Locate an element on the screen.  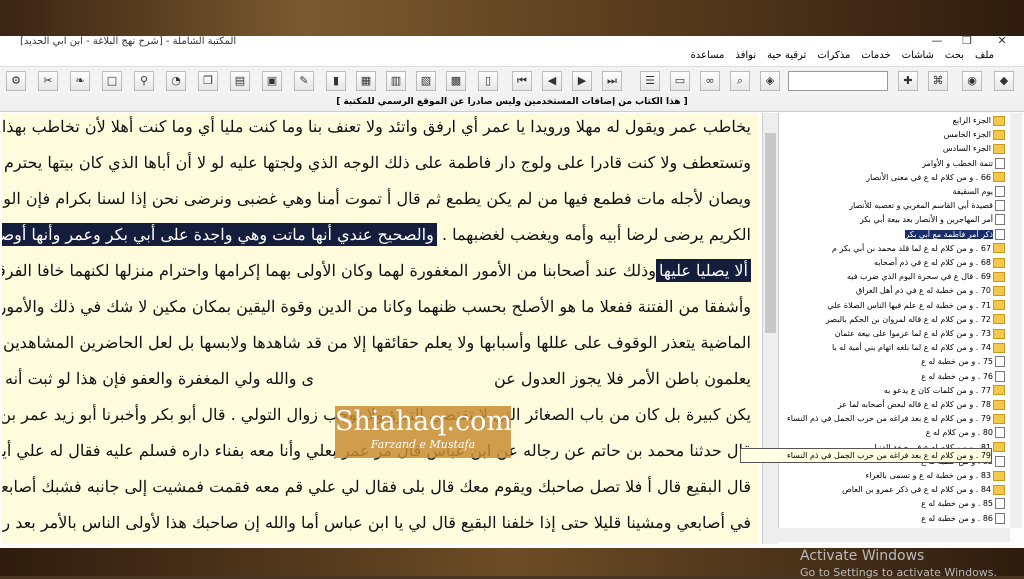
print-icon: ▥ is located at coordinates (396, 81).